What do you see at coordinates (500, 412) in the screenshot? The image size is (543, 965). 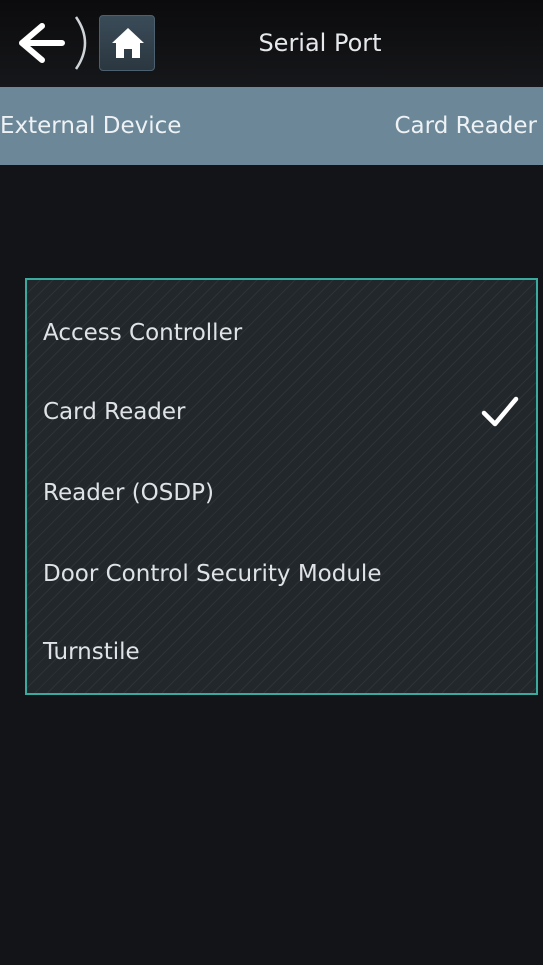 I see `checkmark-icon` at bounding box center [500, 412].